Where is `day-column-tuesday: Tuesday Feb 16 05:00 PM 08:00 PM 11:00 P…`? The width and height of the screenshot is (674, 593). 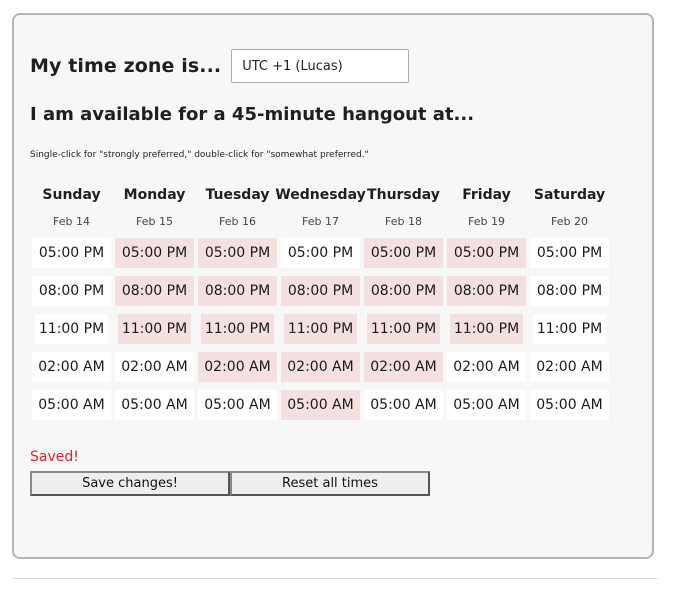 day-column-tuesday: Tuesday Feb 16 05:00 PM 08:00 PM 11:00 P… is located at coordinates (237, 302).